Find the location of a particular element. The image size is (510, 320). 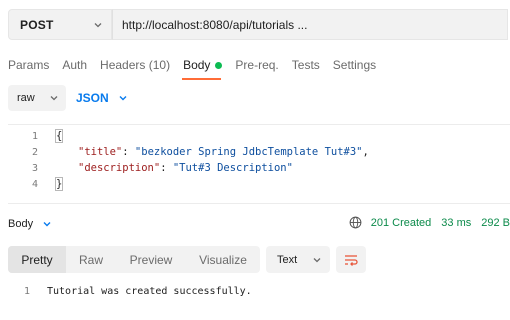

response-meta: 201 Created 33 ms 292 B is located at coordinates (429, 222).